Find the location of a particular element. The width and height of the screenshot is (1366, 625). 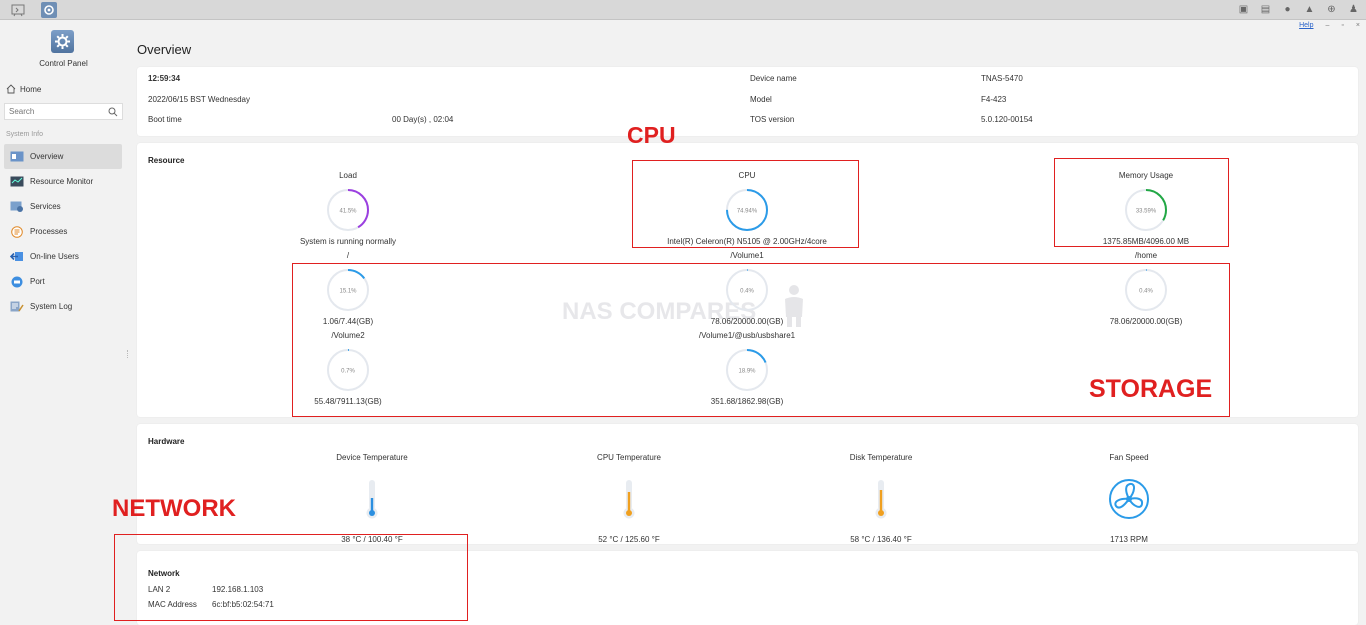

tos-version-value: 5.0.120-00154 is located at coordinates (1007, 119).